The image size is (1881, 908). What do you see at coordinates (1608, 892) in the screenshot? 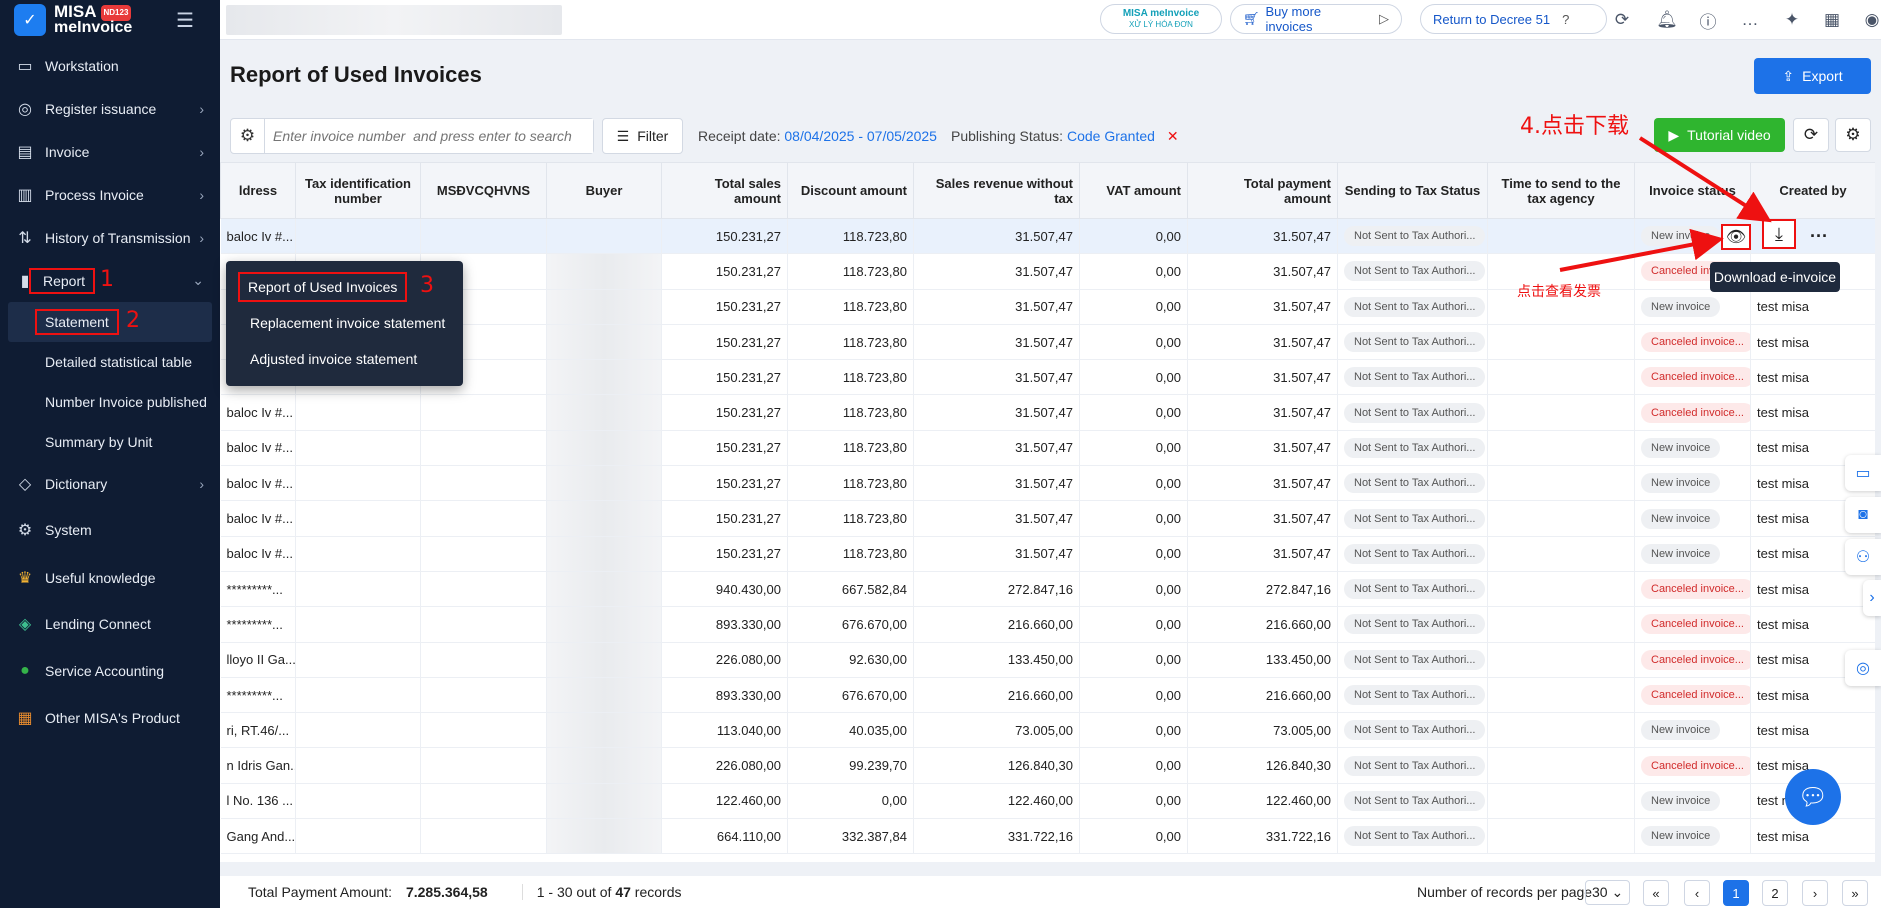
I see `per-page-select: 30 ⌄` at bounding box center [1608, 892].